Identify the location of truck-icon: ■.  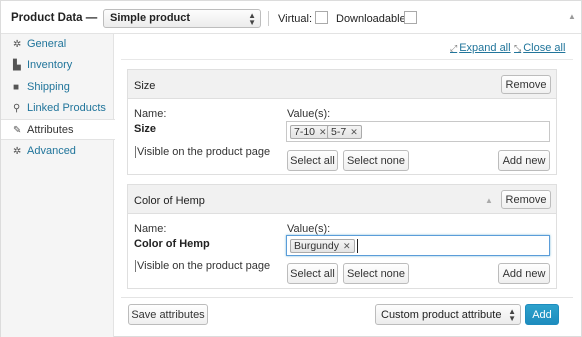
(16, 87).